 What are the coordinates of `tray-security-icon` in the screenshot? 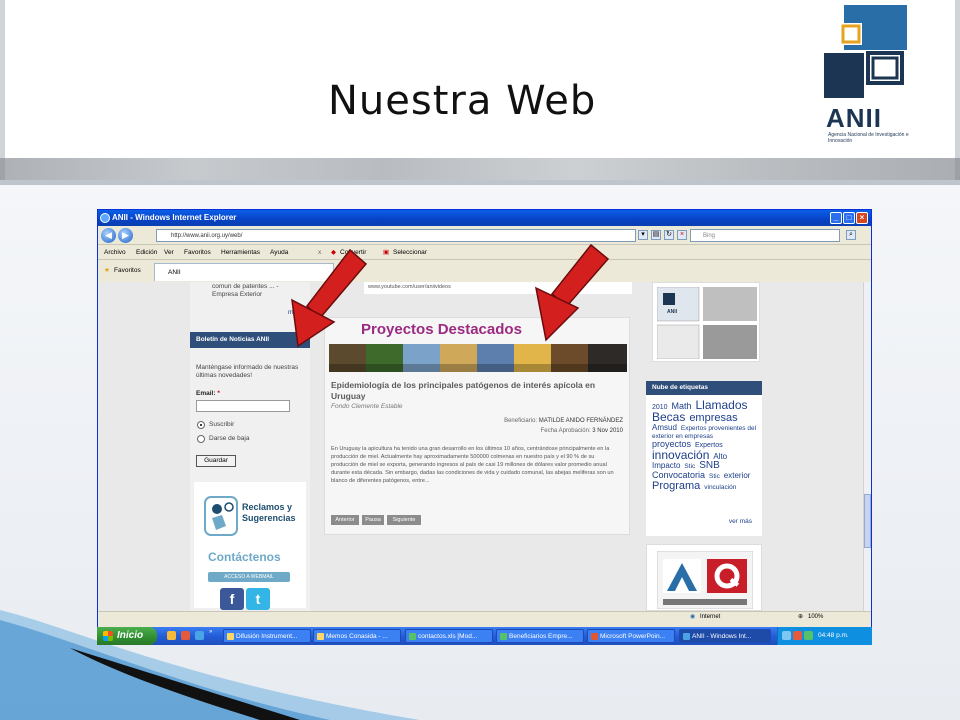 It's located at (797, 635).